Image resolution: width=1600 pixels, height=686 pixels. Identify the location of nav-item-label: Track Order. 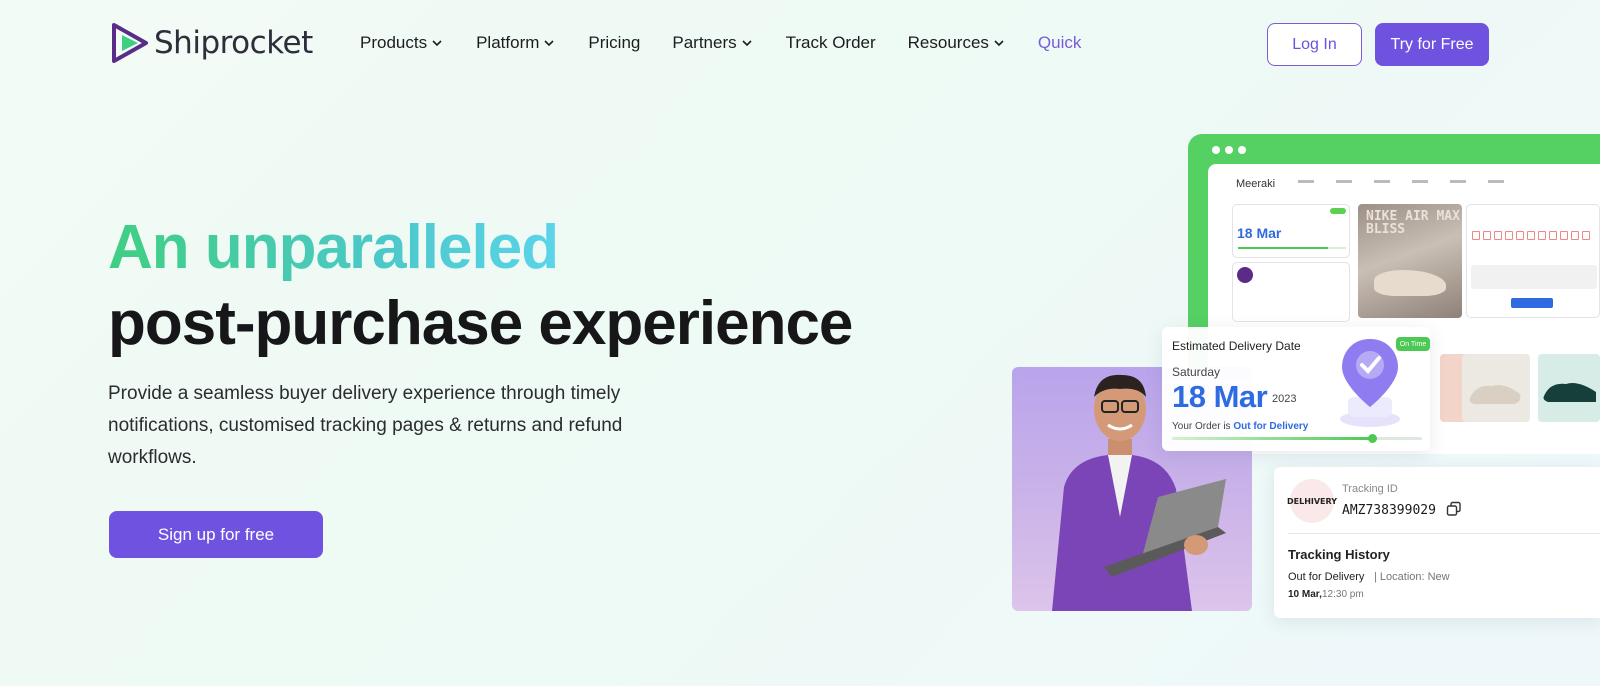
(830, 42).